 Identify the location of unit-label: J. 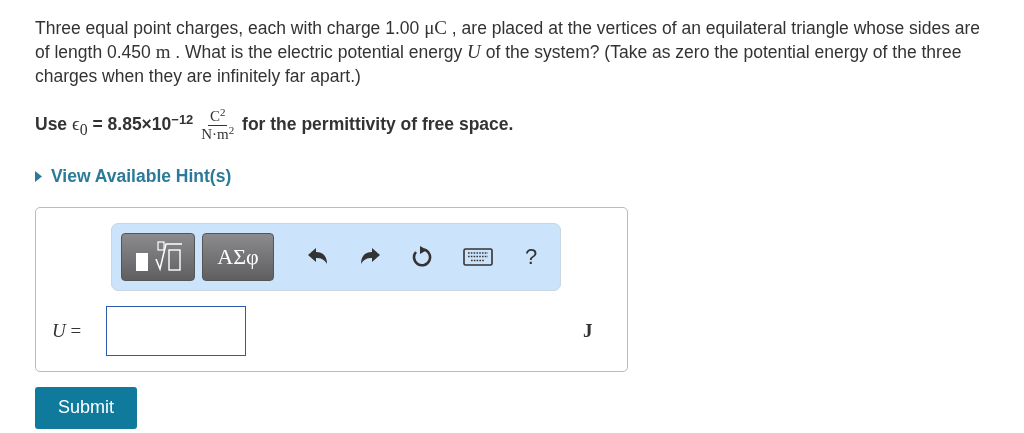
(588, 330).